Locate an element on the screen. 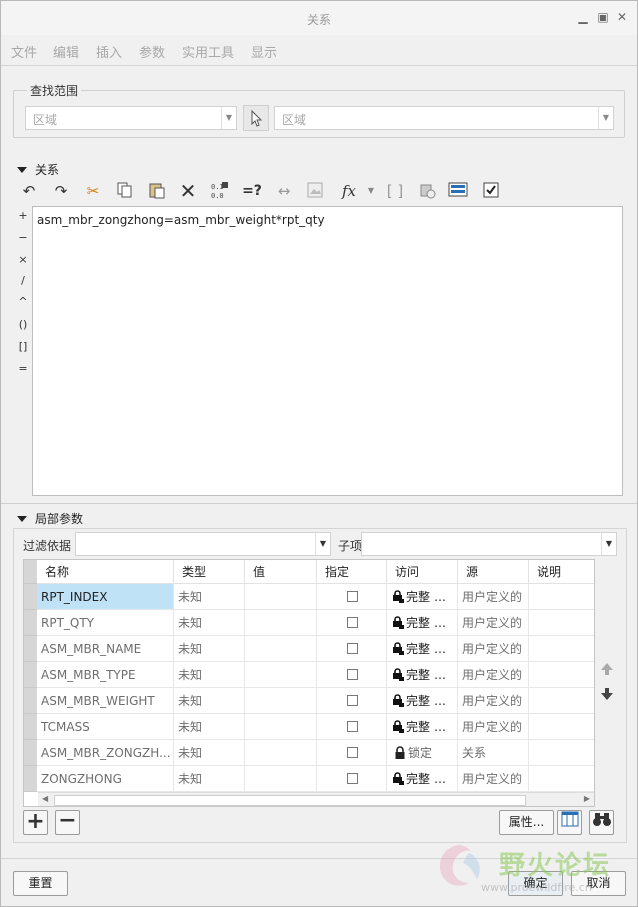  copy-icon is located at coordinates (125, 191).